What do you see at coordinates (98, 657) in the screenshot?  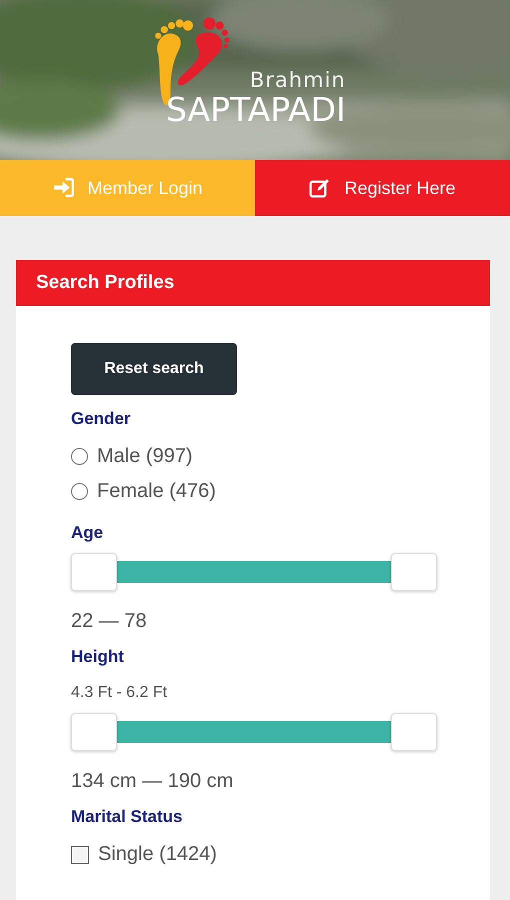 I see `filter-label: Height` at bounding box center [98, 657].